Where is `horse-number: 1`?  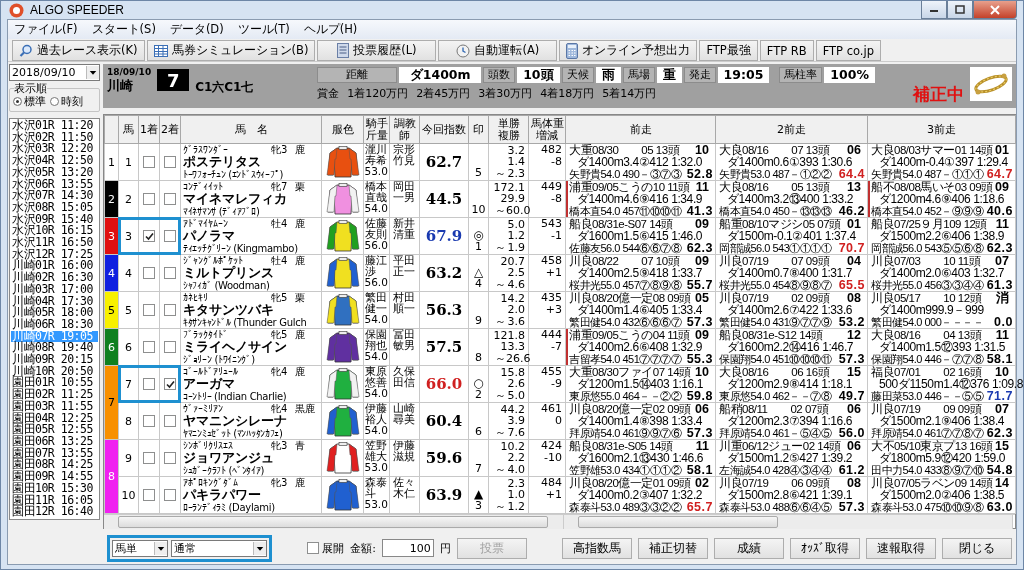
horse-number: 1 is located at coordinates (128, 162).